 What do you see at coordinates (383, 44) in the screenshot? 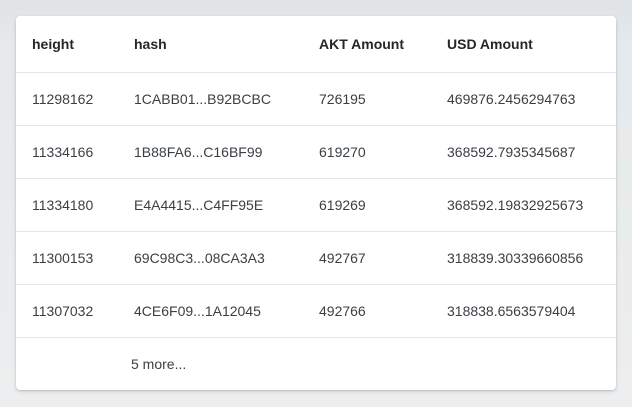
I see `column-header-akt-amount: AKT Amount` at bounding box center [383, 44].